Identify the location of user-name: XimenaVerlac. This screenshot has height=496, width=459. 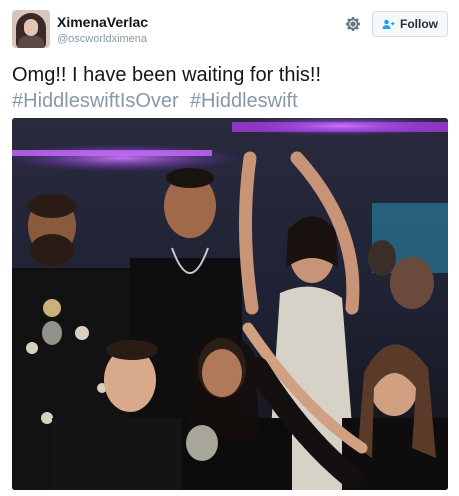
(102, 22).